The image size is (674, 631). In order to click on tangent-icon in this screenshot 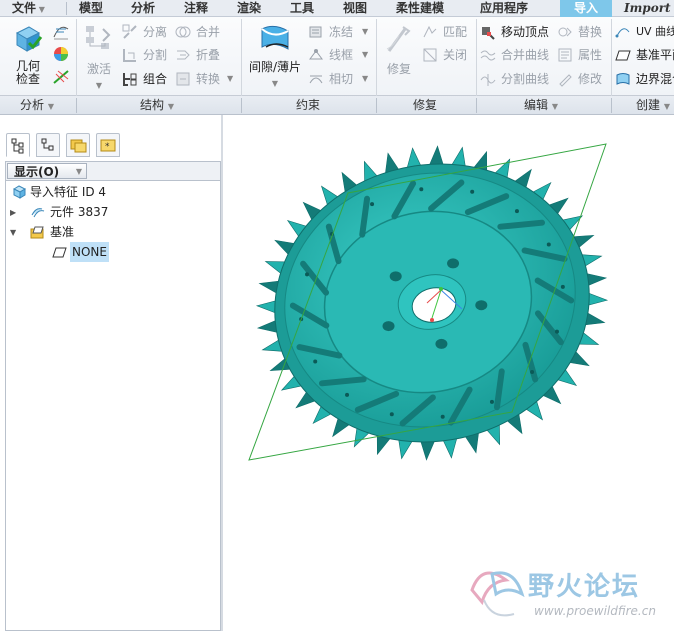, I will do `click(316, 79)`.